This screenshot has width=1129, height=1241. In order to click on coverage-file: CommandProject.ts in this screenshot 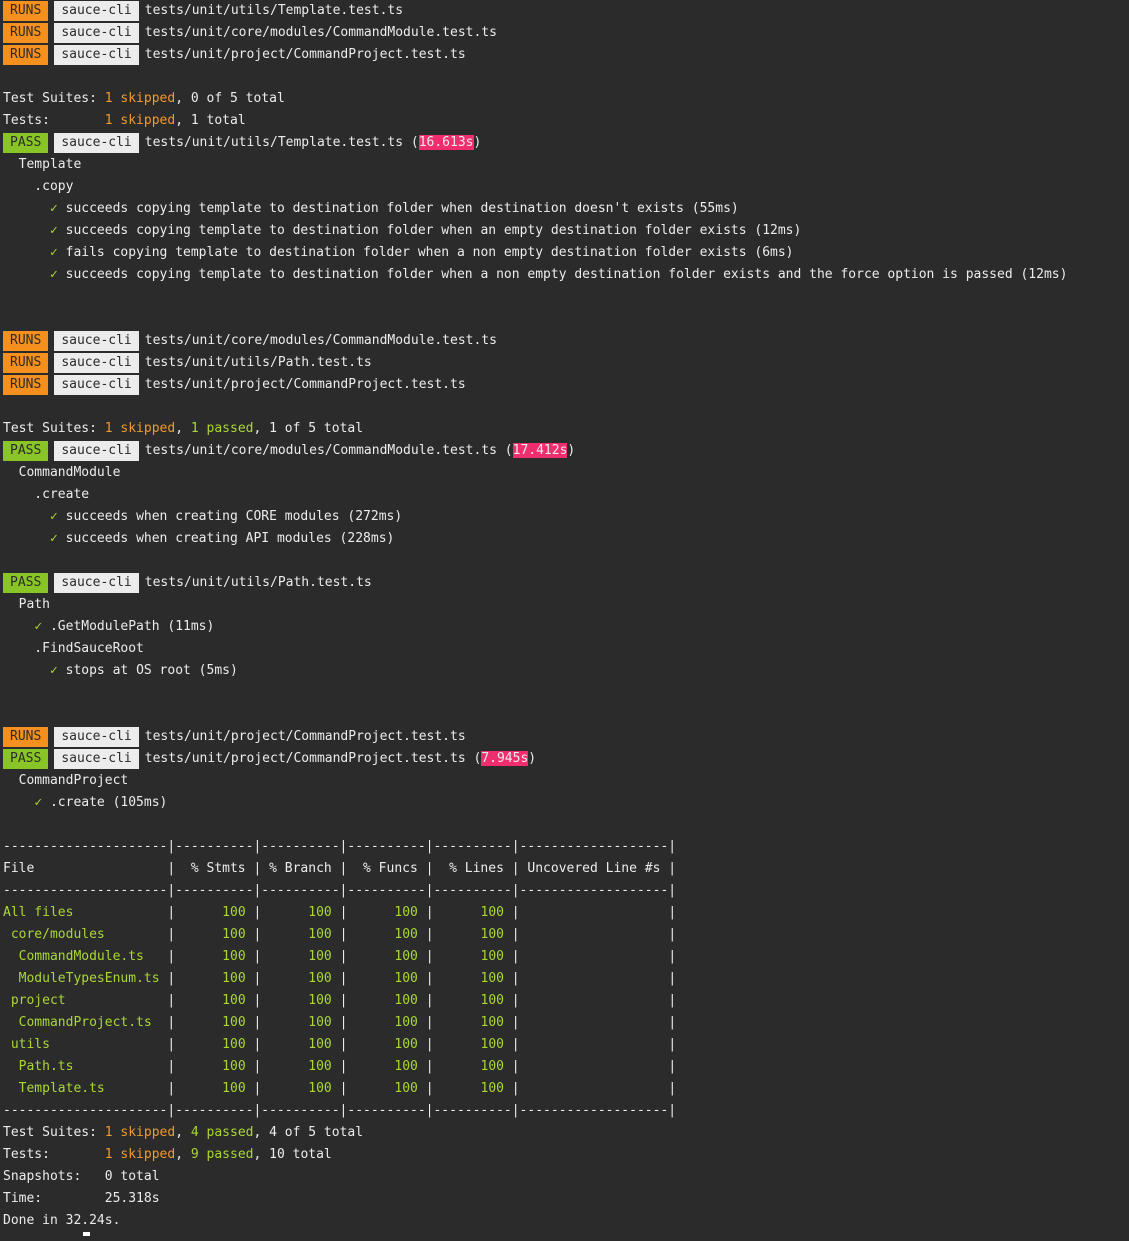, I will do `click(85, 1022)`.